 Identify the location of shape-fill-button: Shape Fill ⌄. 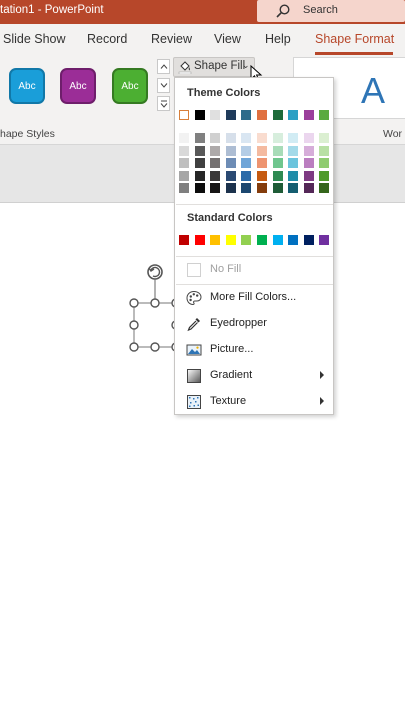
(214, 67).